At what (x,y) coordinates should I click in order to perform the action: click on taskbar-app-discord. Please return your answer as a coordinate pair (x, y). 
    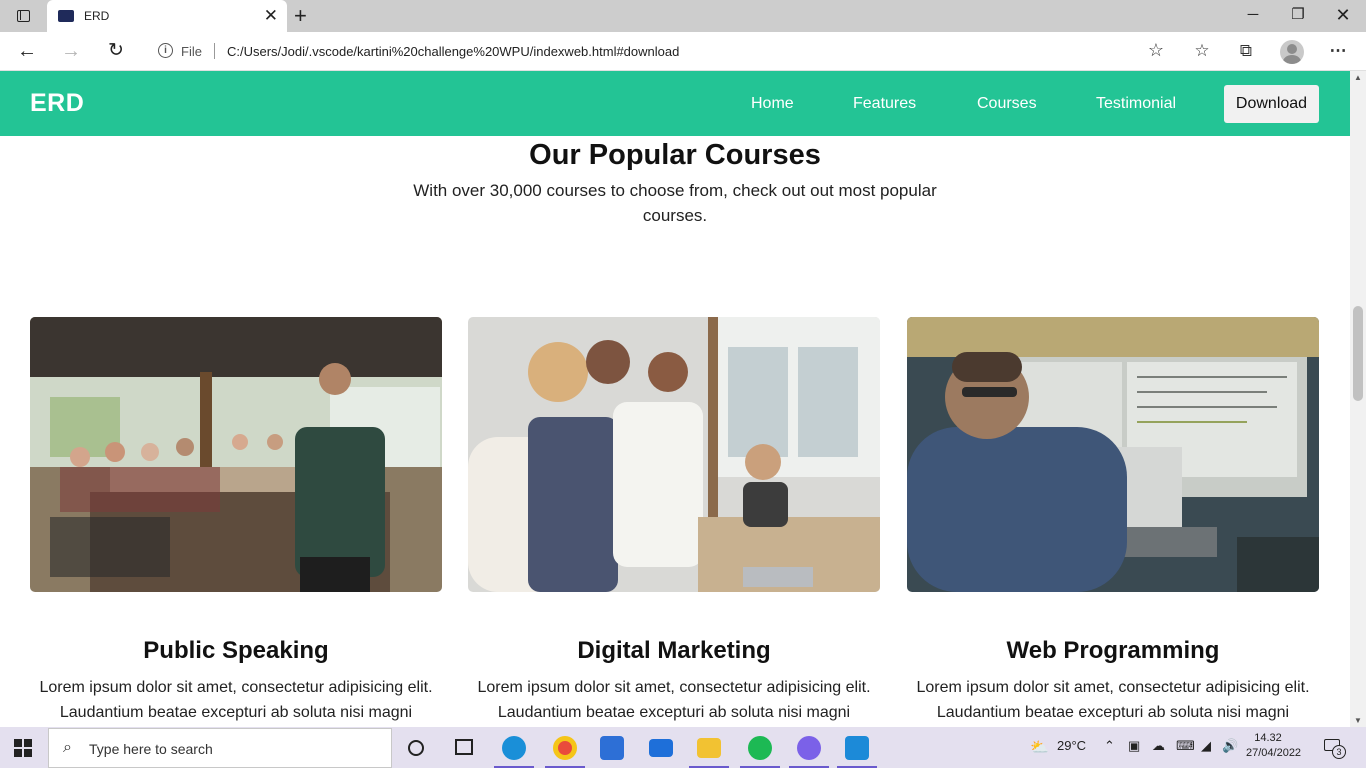
    Looking at the image, I should click on (809, 747).